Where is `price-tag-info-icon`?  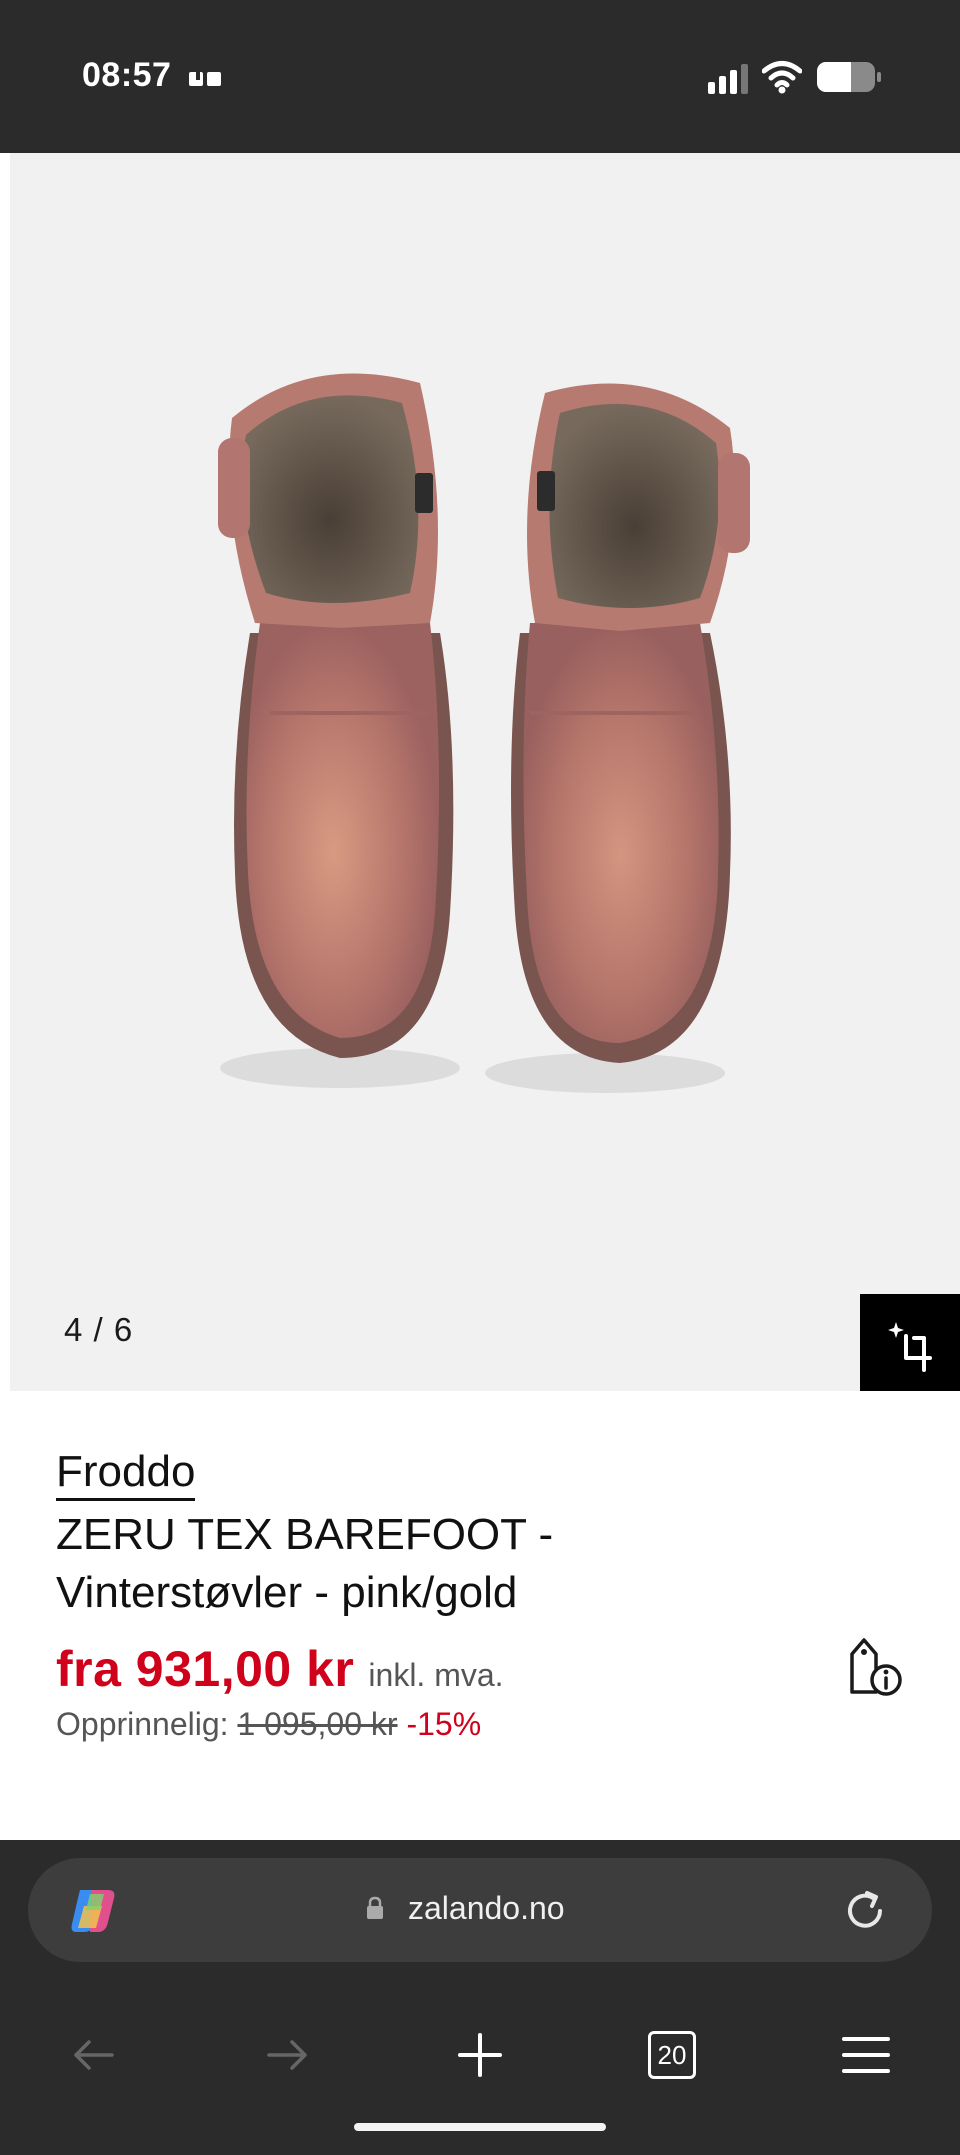 price-tag-info-icon is located at coordinates (876, 1667).